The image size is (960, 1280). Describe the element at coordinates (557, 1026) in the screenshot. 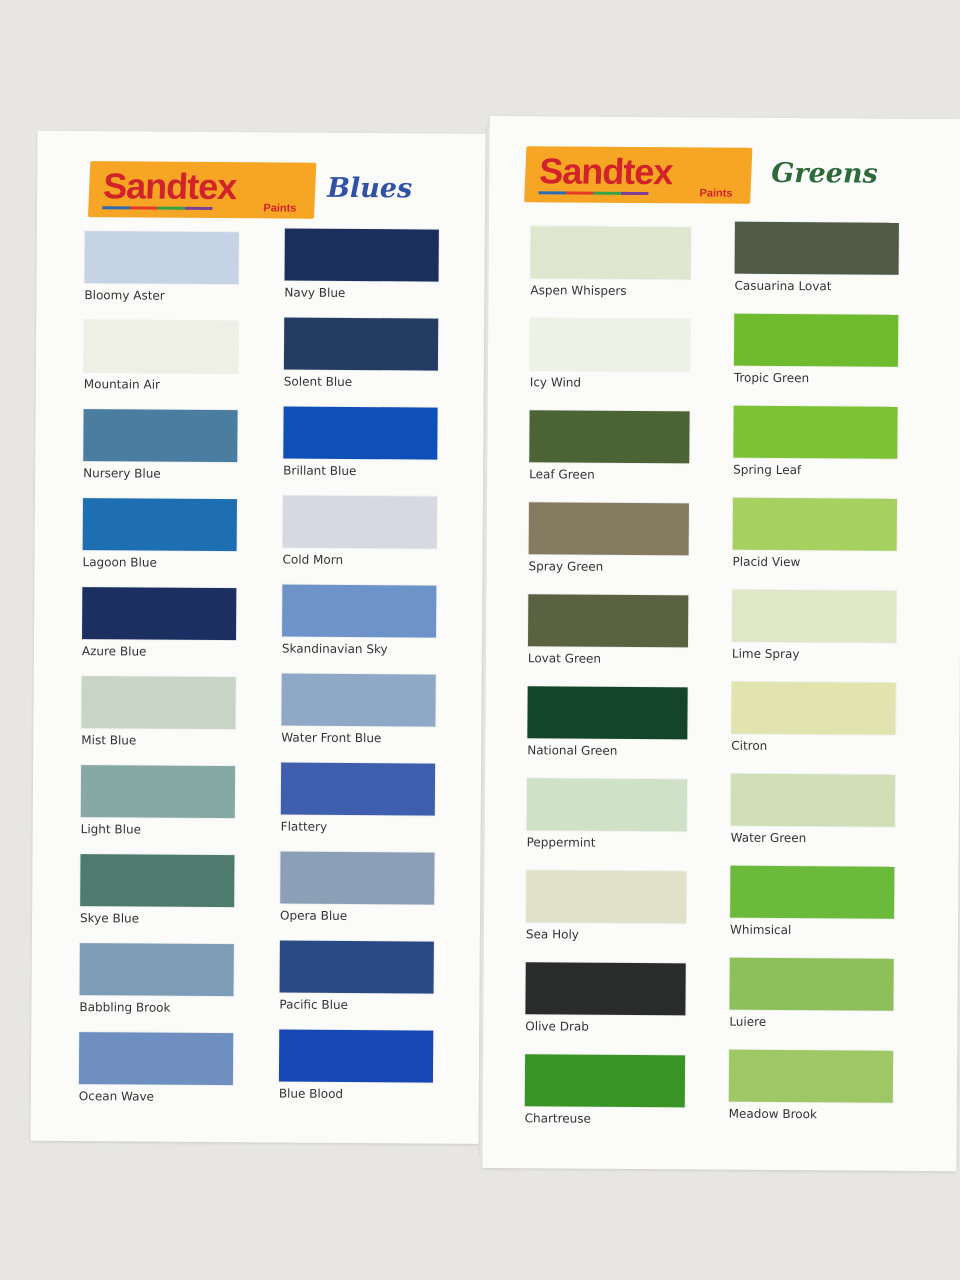

I see `colour-name: Olive Drab` at that location.